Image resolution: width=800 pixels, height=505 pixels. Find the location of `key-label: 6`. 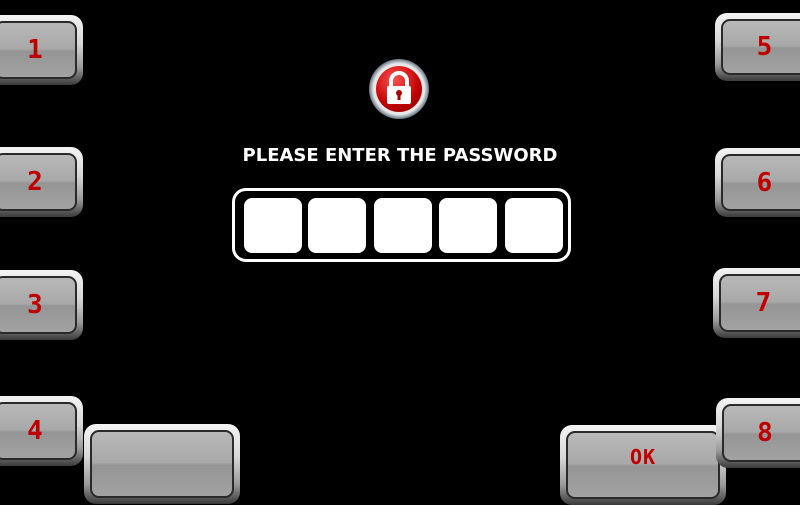

key-label: 6 is located at coordinates (760, 182).